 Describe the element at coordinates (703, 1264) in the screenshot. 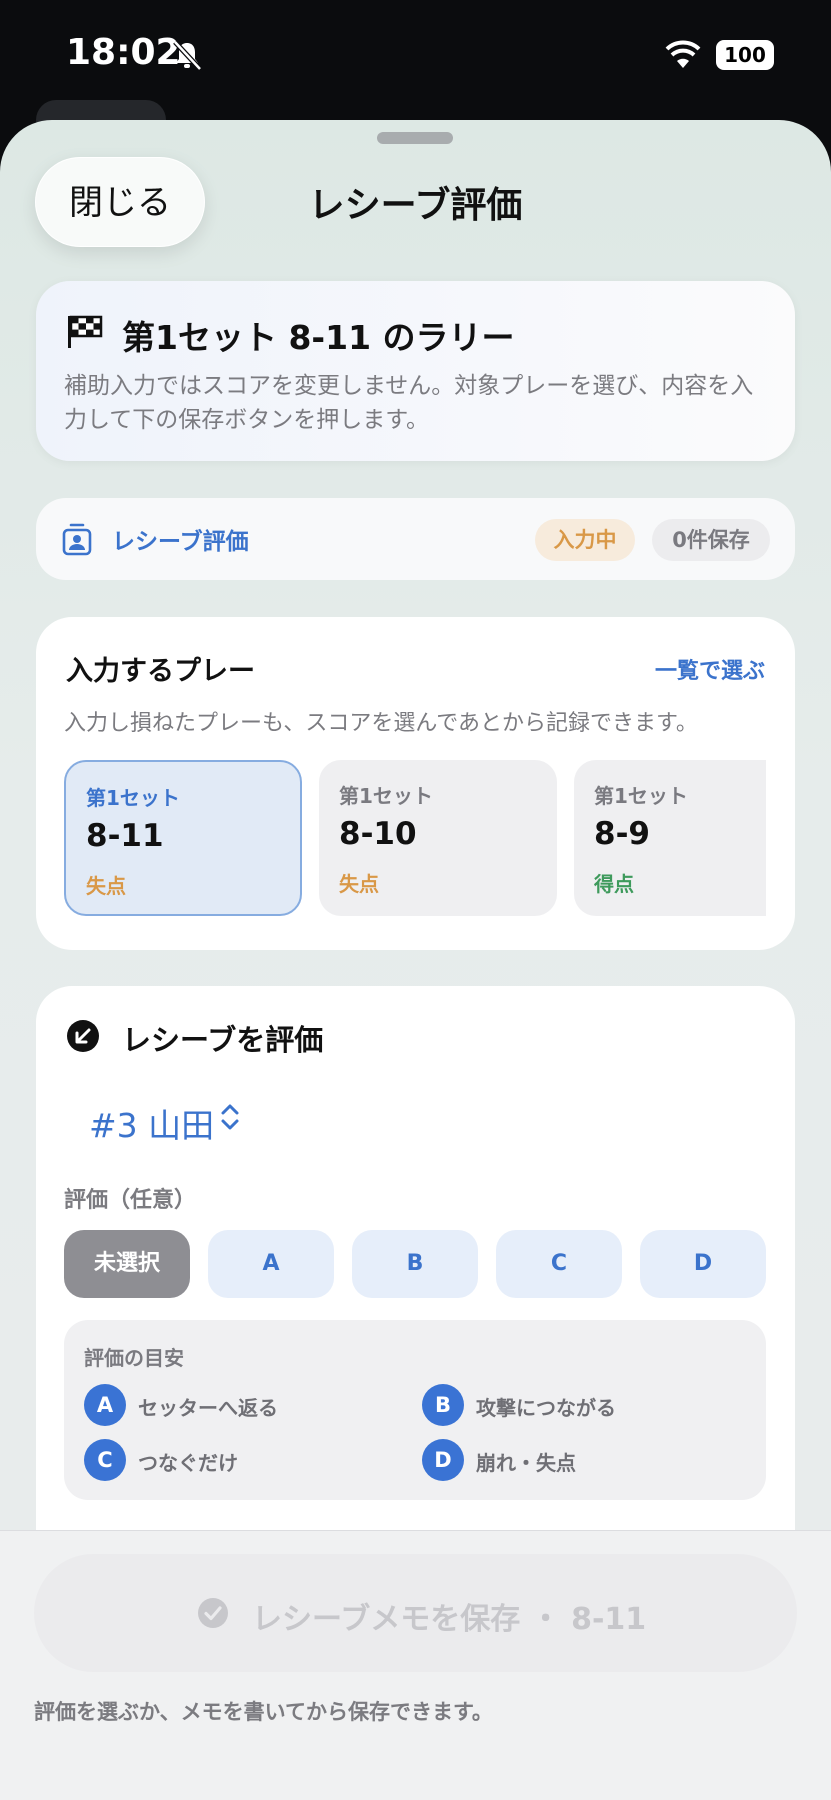

I see `rating-d-button: D` at that location.